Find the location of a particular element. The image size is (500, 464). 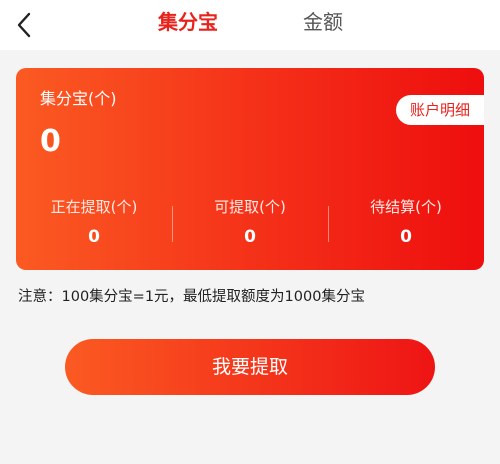

tab-amount: 金额 is located at coordinates (323, 22).